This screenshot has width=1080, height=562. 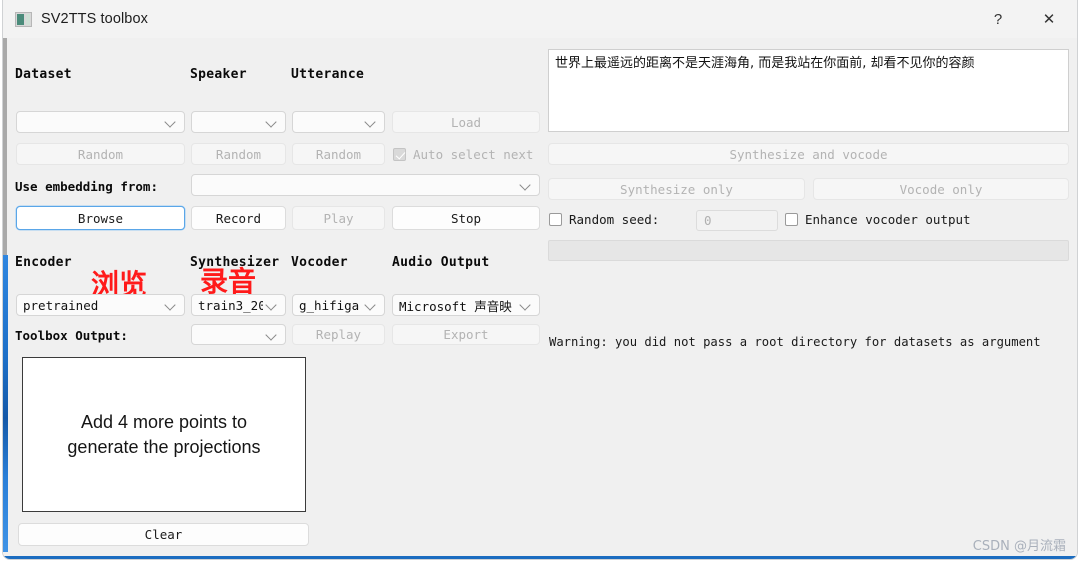 What do you see at coordinates (941, 189) in the screenshot?
I see `vocode-only-button: Vocode only` at bounding box center [941, 189].